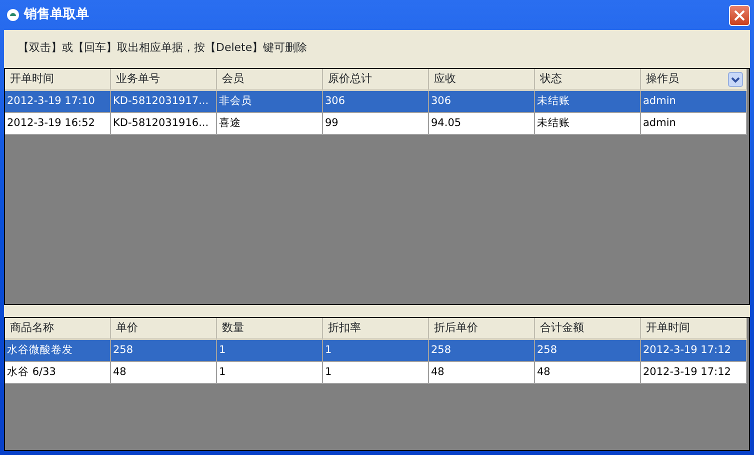  I want to click on instruction-text: 【双击】或【回车】取出相应单据，按【Delete】键可删除, so click(162, 48).